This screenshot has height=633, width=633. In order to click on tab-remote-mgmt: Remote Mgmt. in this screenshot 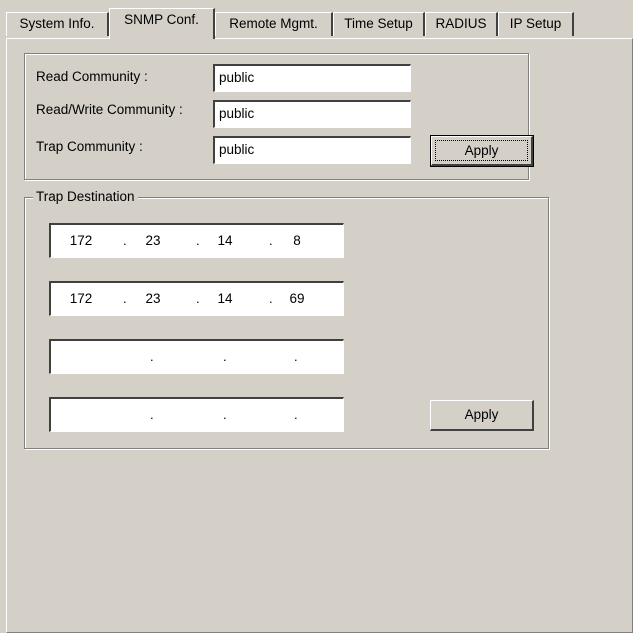, I will do `click(274, 24)`.